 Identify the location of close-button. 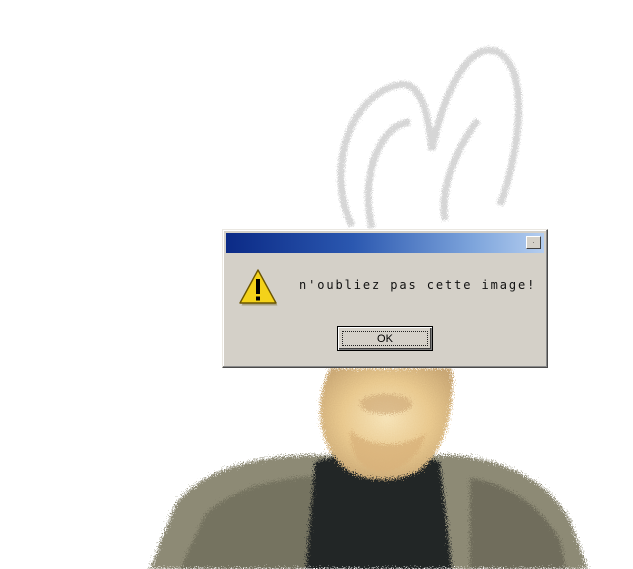
(533, 242).